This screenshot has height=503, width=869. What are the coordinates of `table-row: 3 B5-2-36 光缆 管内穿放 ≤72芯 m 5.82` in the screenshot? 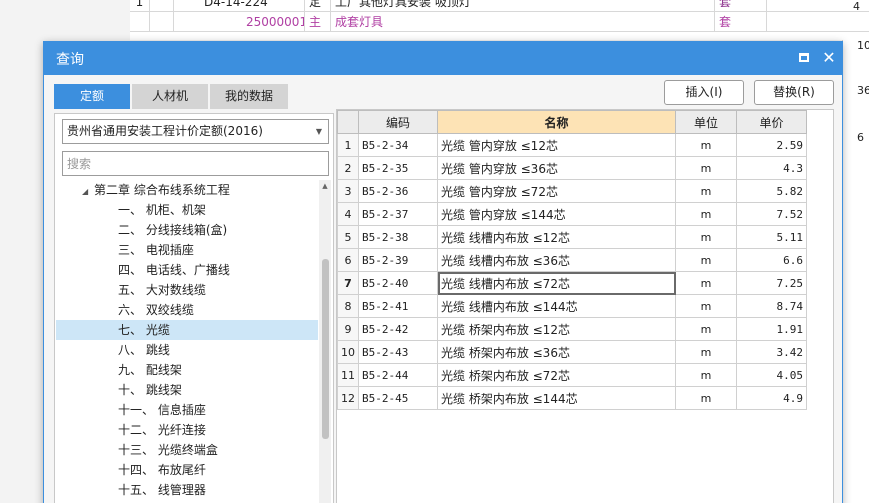 It's located at (572, 191).